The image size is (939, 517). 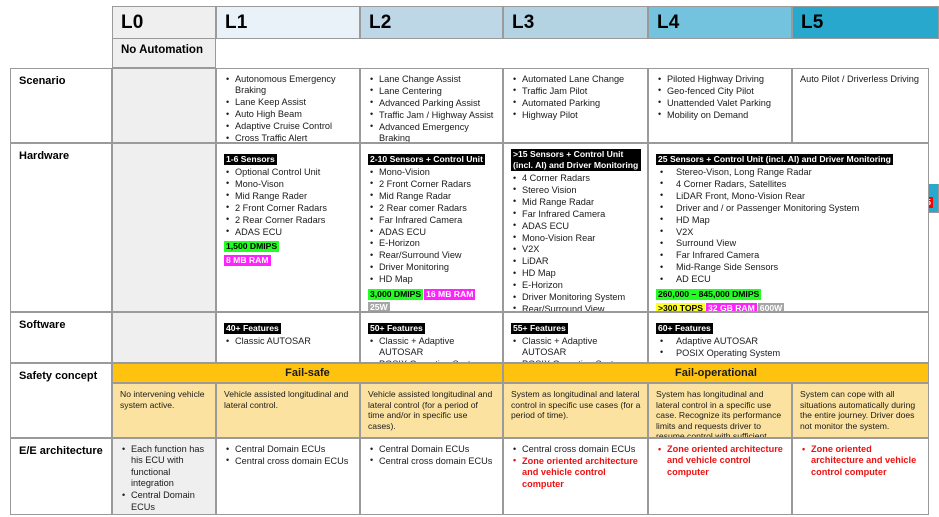 What do you see at coordinates (396, 328) in the screenshot?
I see `software-title-badge: 50+ Features` at bounding box center [396, 328].